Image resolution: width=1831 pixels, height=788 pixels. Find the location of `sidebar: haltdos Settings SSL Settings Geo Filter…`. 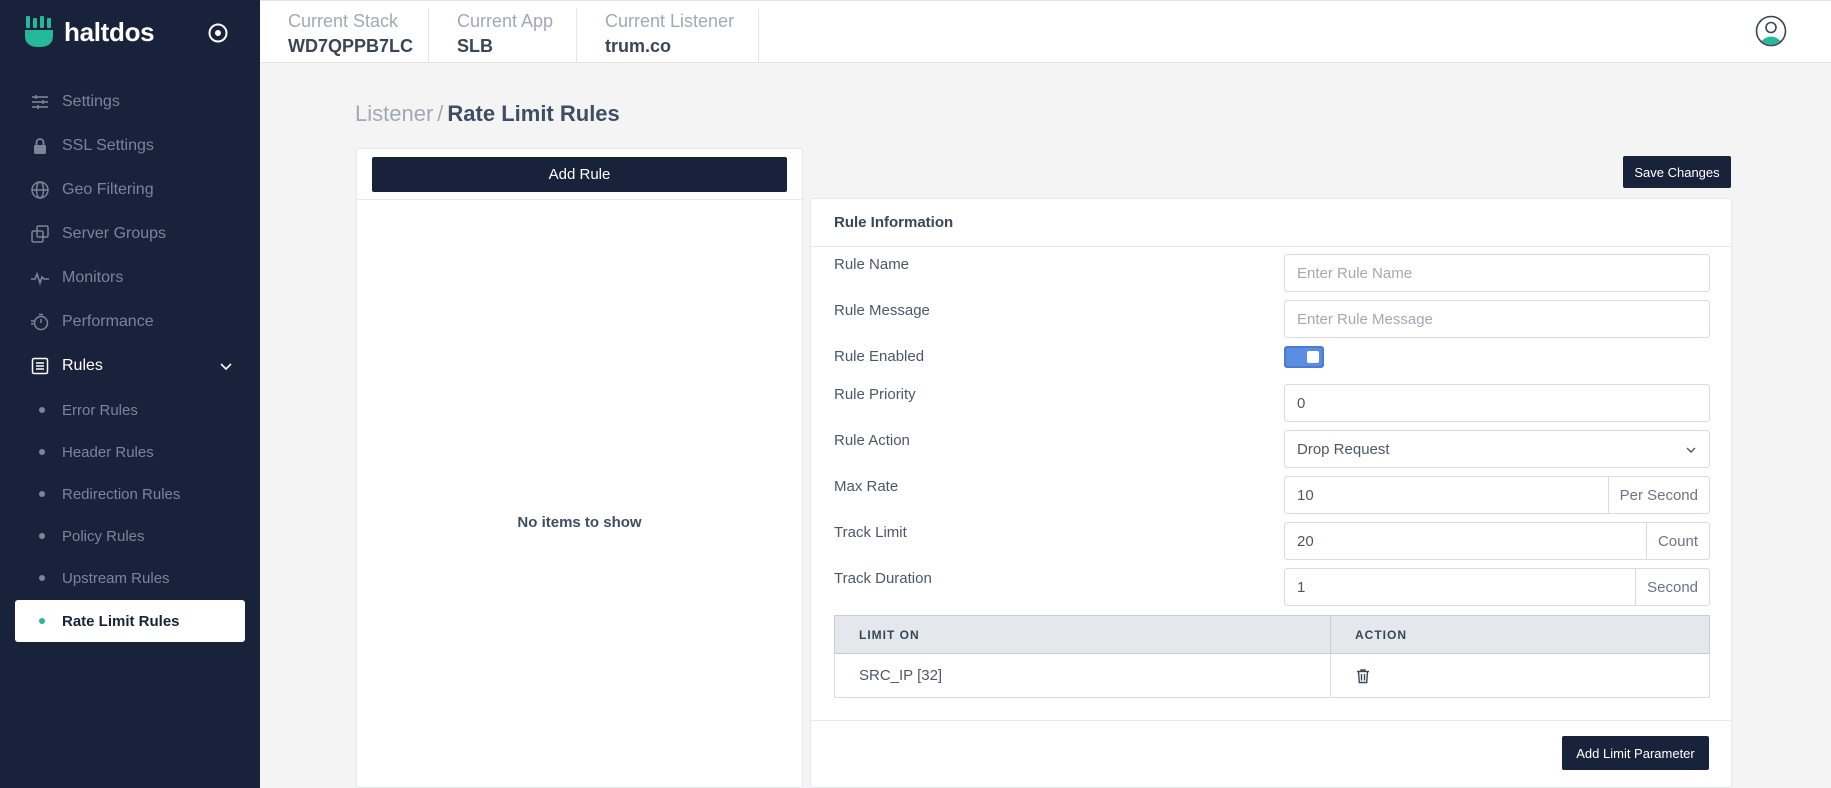

sidebar: haltdos Settings SSL Settings Geo Filter… is located at coordinates (130, 394).